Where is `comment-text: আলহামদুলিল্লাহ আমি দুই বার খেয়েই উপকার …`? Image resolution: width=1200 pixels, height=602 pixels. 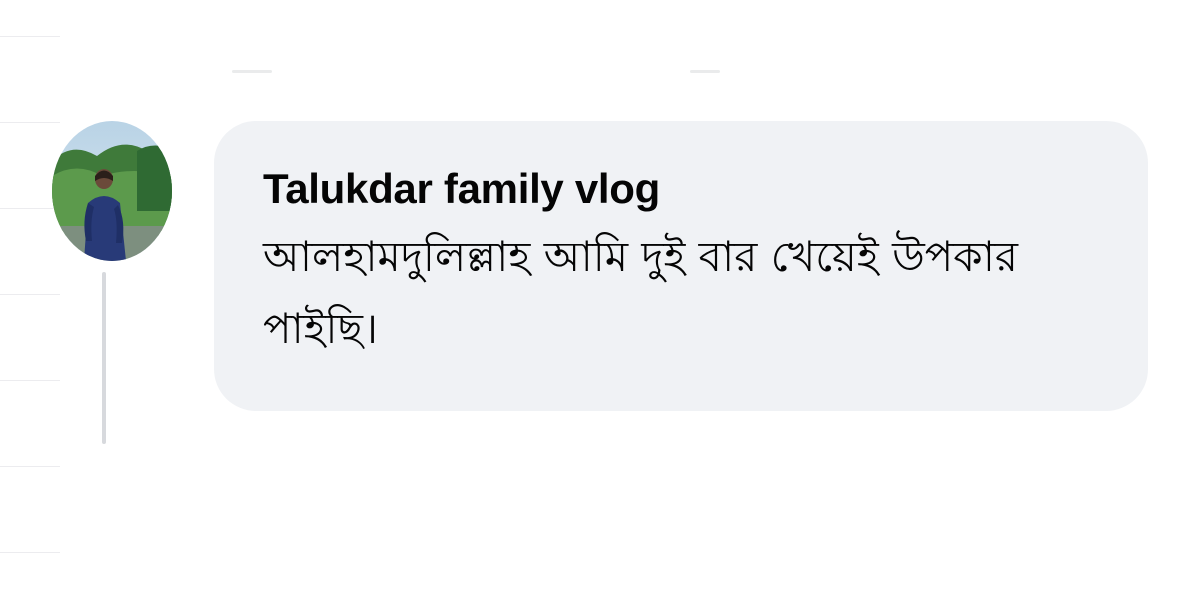
comment-text: আলহামদুলিল্লাহ আমি দুই বার খেয়েই উপকার … is located at coordinates (640, 292).